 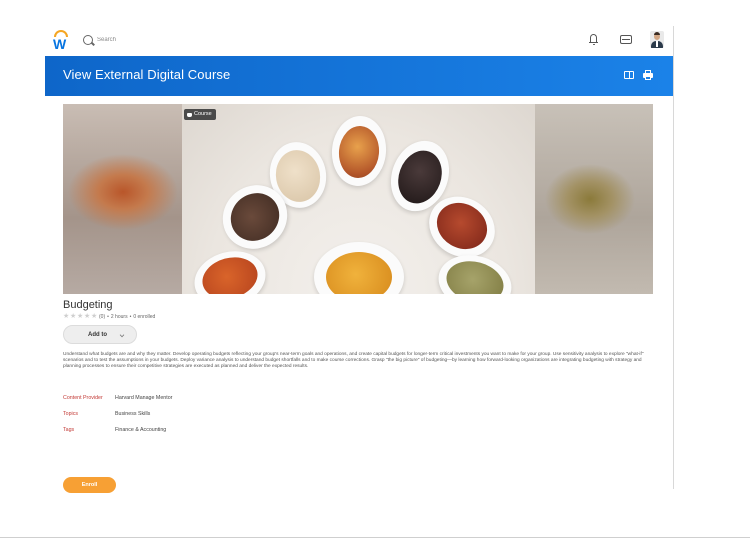 I want to click on field-value: Finance & Accounting, so click(x=141, y=430).